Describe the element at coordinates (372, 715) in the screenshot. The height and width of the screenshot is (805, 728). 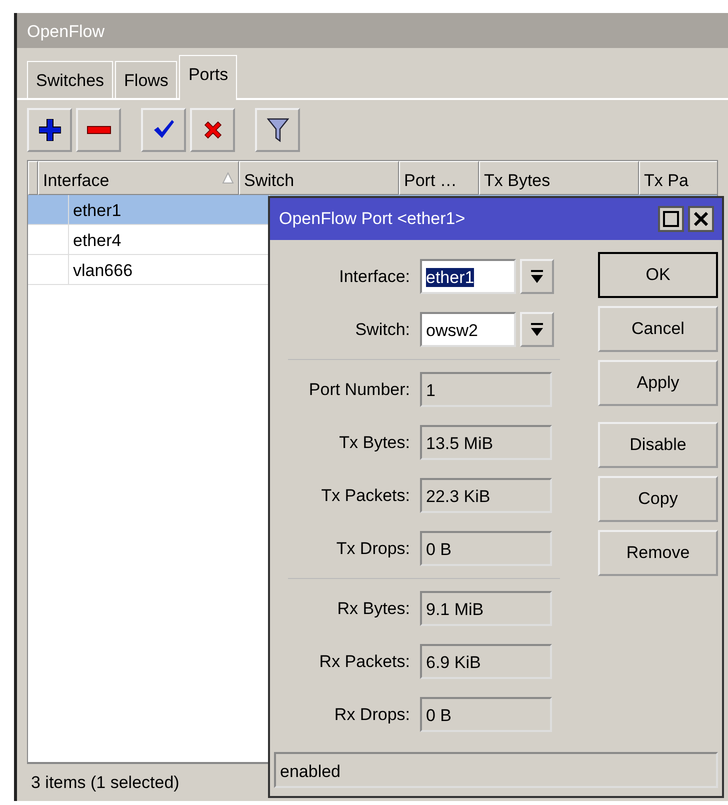
I see `field-label: Rx Drops:` at that location.